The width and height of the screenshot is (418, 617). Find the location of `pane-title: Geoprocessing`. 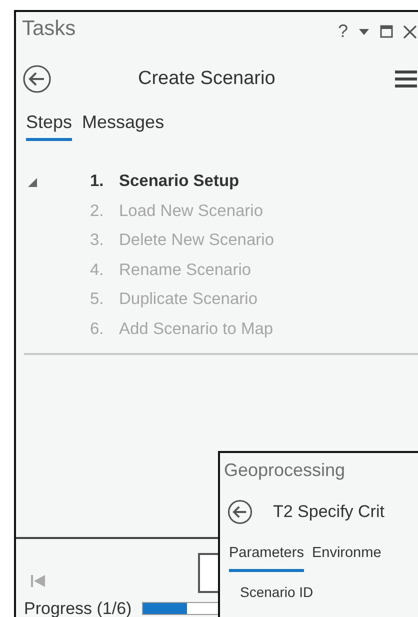

pane-title: Geoprocessing is located at coordinates (285, 470).